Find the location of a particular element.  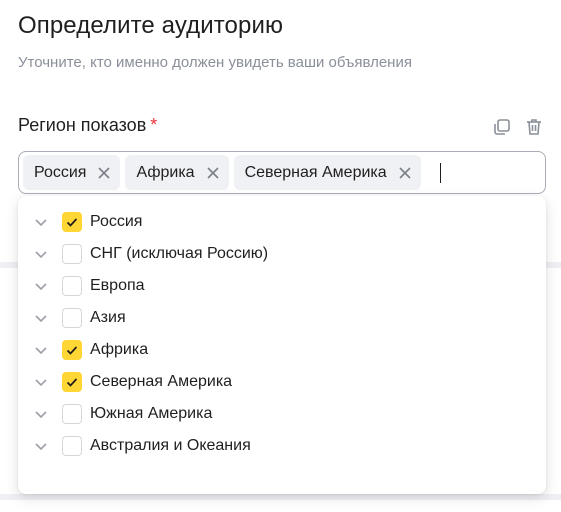

field-actions is located at coordinates (518, 127).